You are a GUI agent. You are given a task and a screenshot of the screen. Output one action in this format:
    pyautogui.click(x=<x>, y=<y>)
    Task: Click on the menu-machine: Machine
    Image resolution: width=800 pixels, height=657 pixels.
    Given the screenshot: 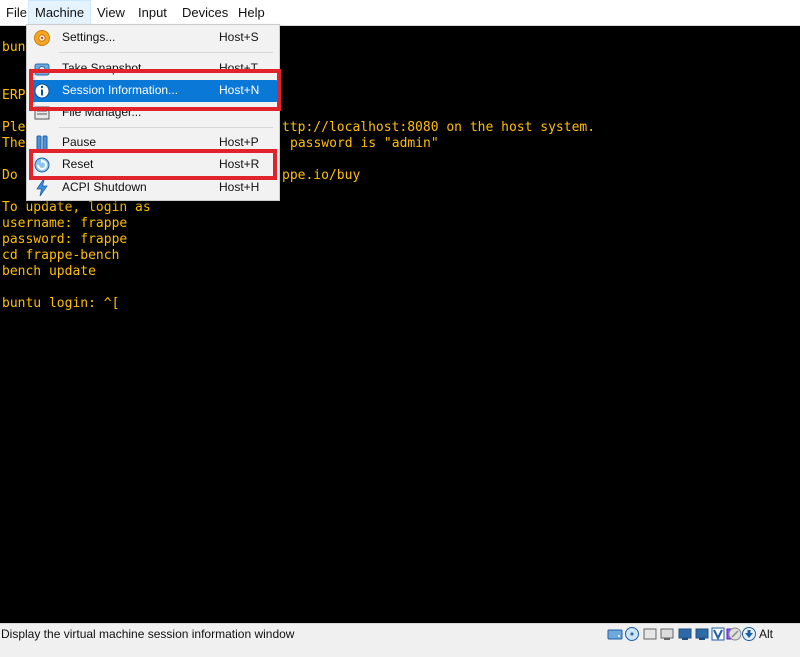 What is the action you would take?
    pyautogui.click(x=60, y=13)
    